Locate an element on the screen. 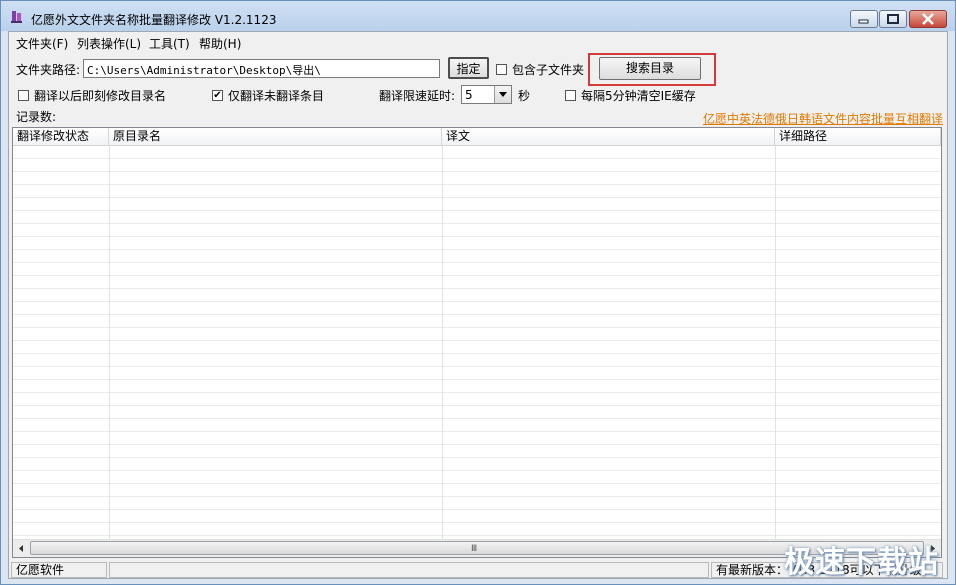  include-subfolders-checkbox is located at coordinates (501, 69).